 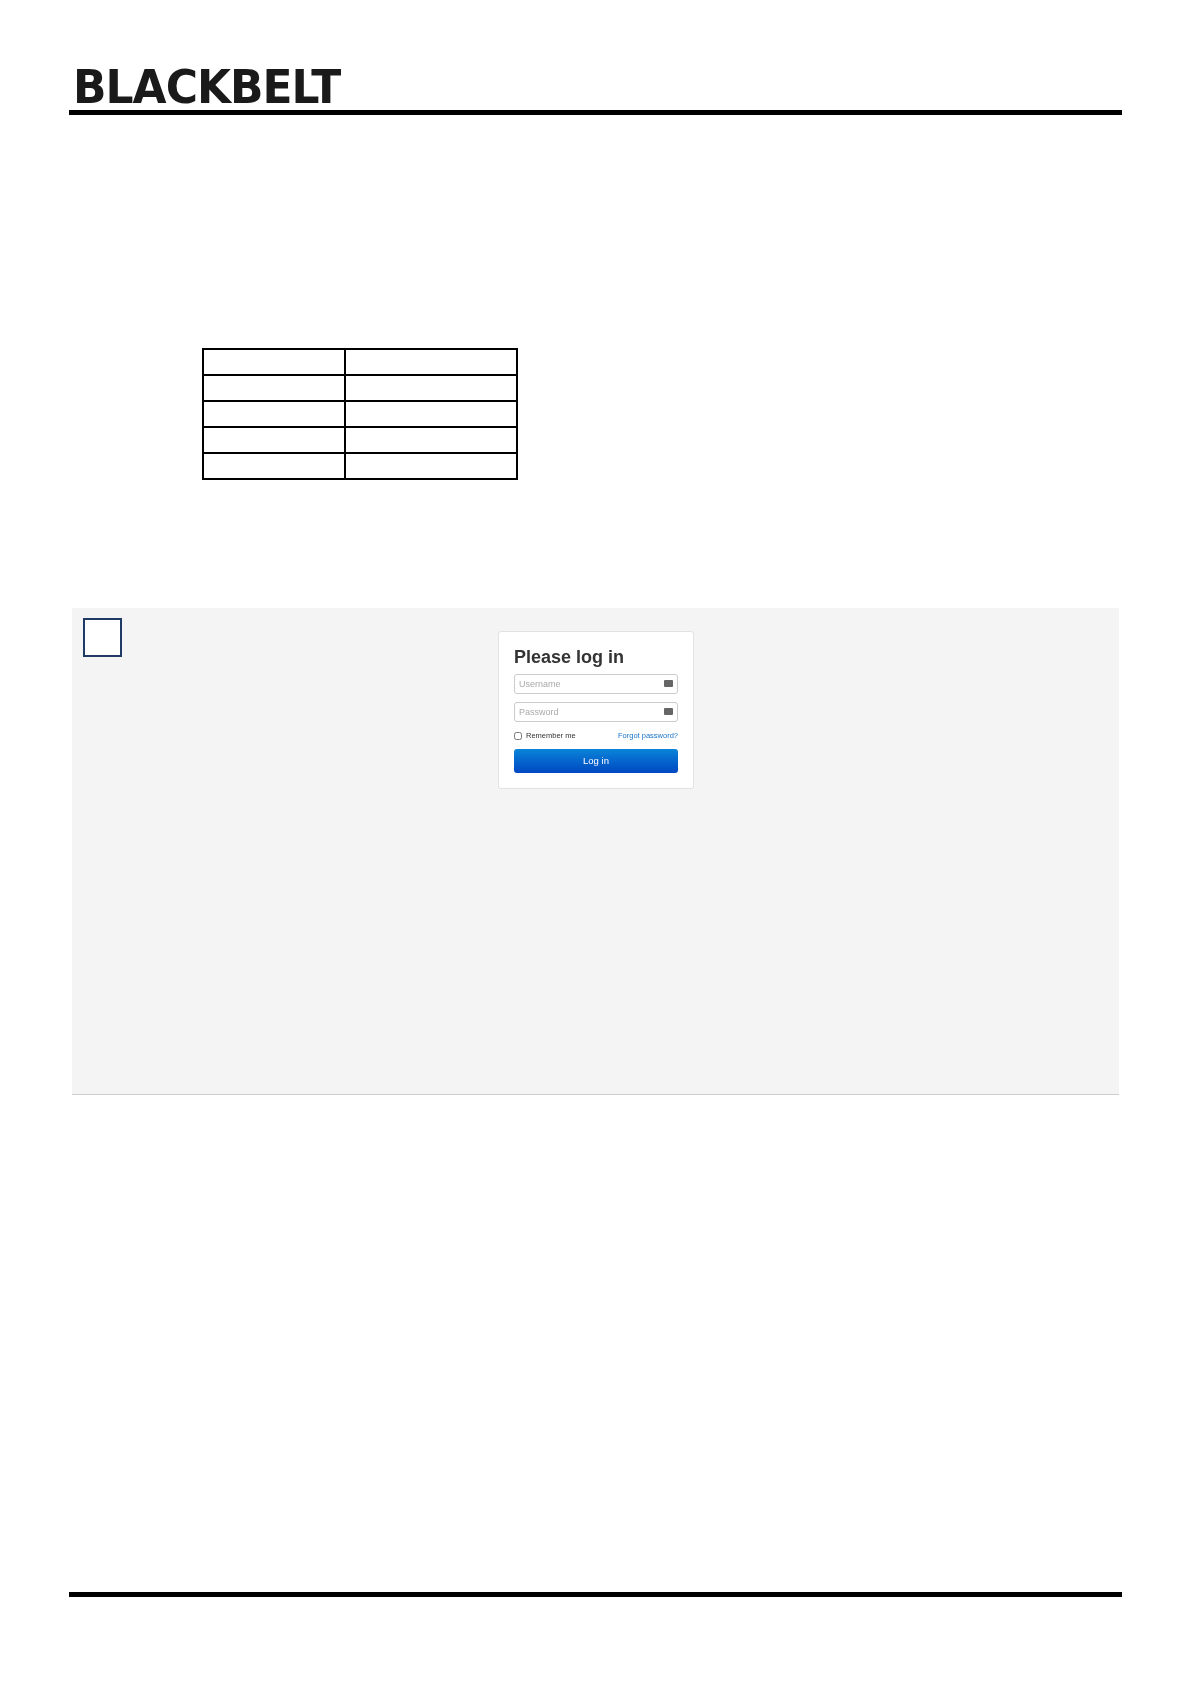 I want to click on username-field: Username, so click(x=596, y=684).